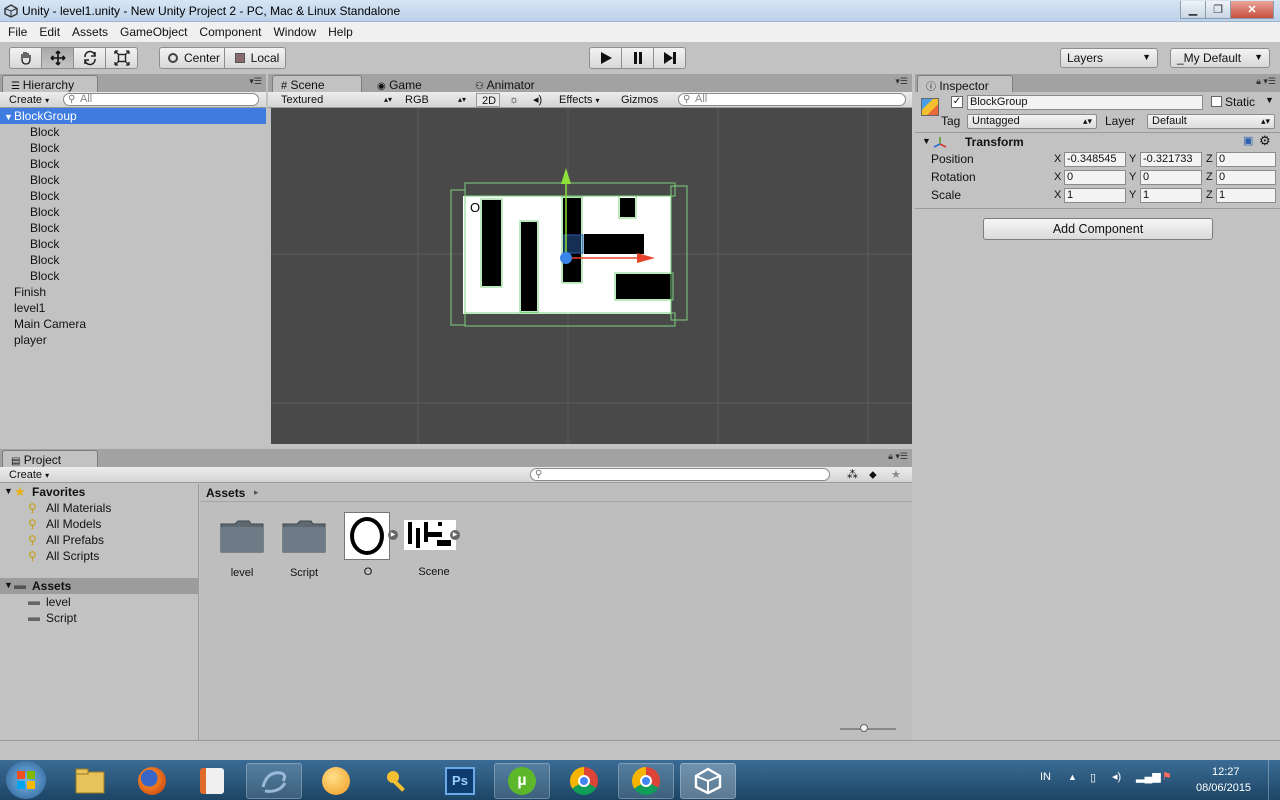 The height and width of the screenshot is (800, 1280). Describe the element at coordinates (335, 100) in the screenshot. I see `shading-mode-dropdown: Textured ▴▾` at that location.